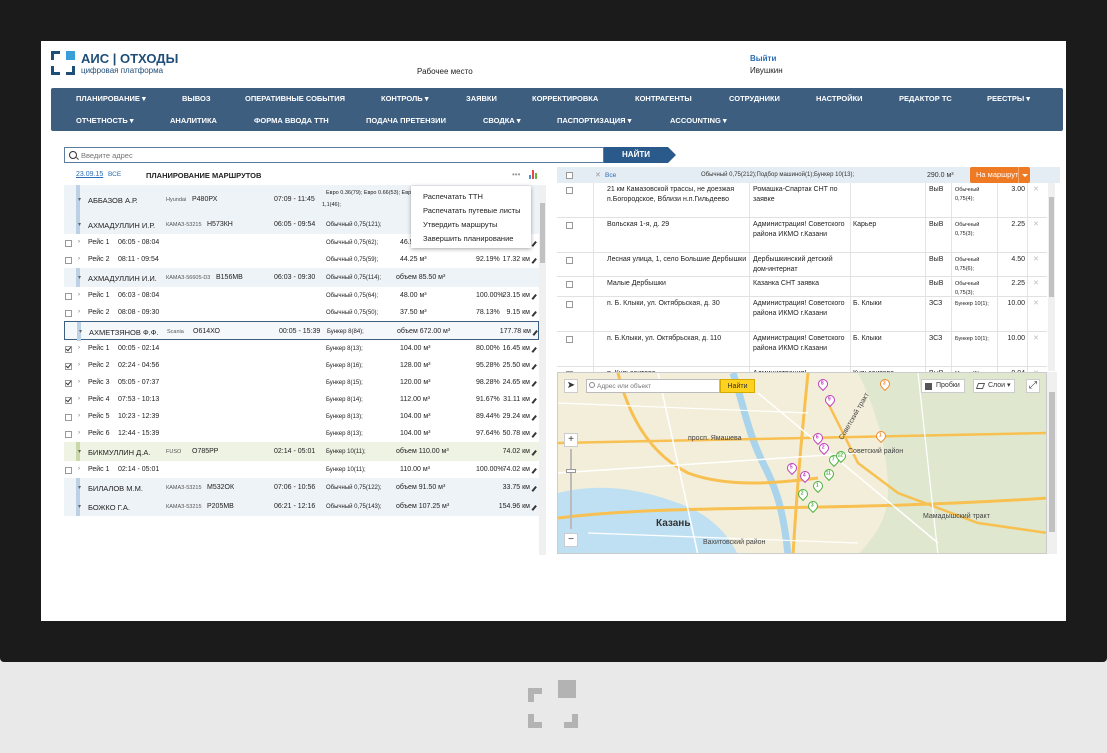  I want to click on nav-requests: ЗАЯВКИ, so click(481, 98).